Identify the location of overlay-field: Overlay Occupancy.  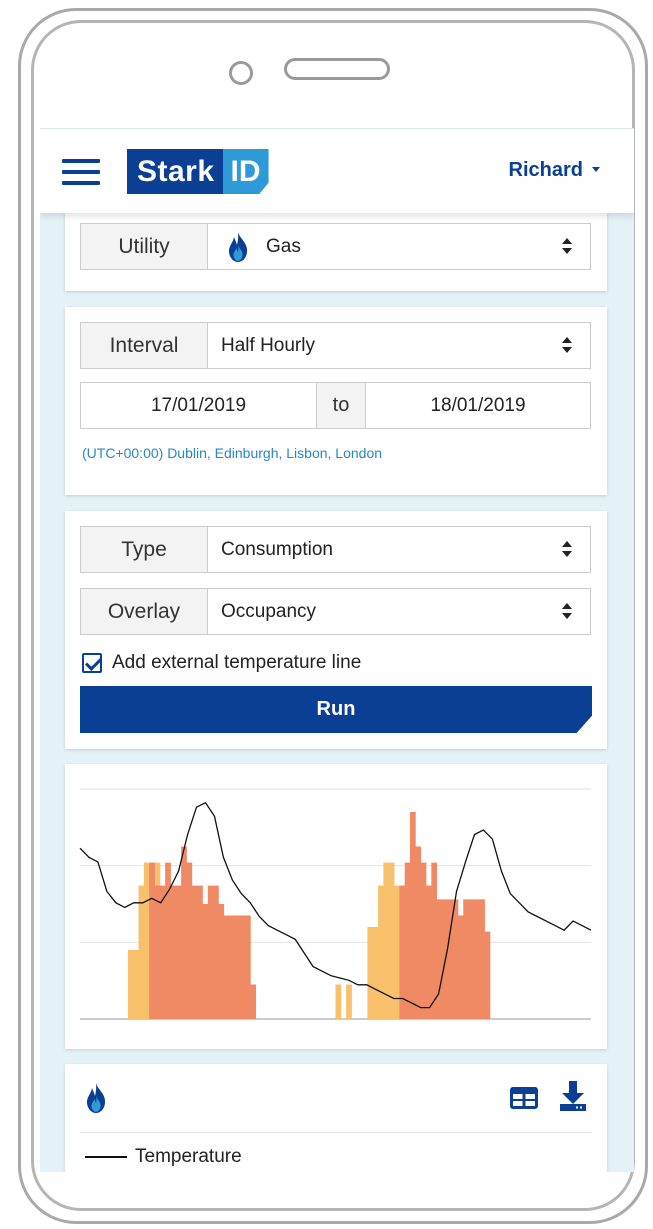
(335, 611).